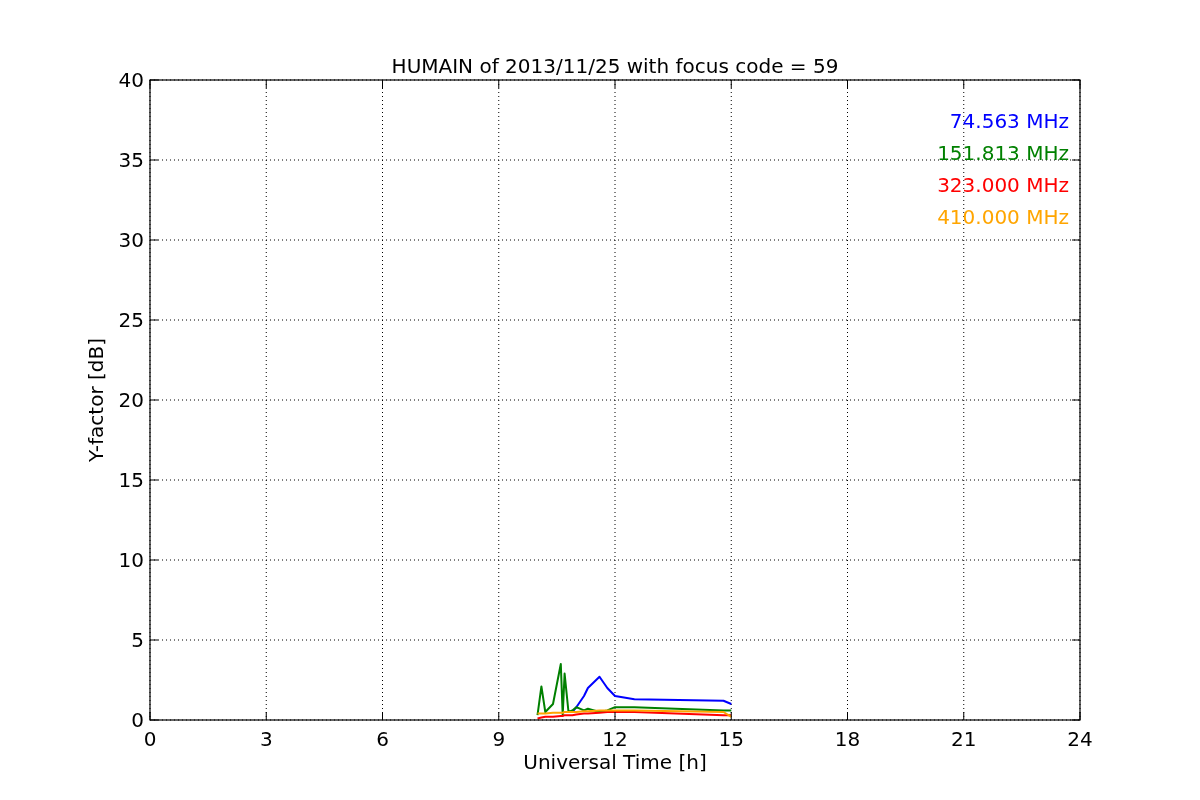 The image size is (1200, 800). What do you see at coordinates (1003, 217) in the screenshot?
I see `legend-label: 410.000 MHz` at bounding box center [1003, 217].